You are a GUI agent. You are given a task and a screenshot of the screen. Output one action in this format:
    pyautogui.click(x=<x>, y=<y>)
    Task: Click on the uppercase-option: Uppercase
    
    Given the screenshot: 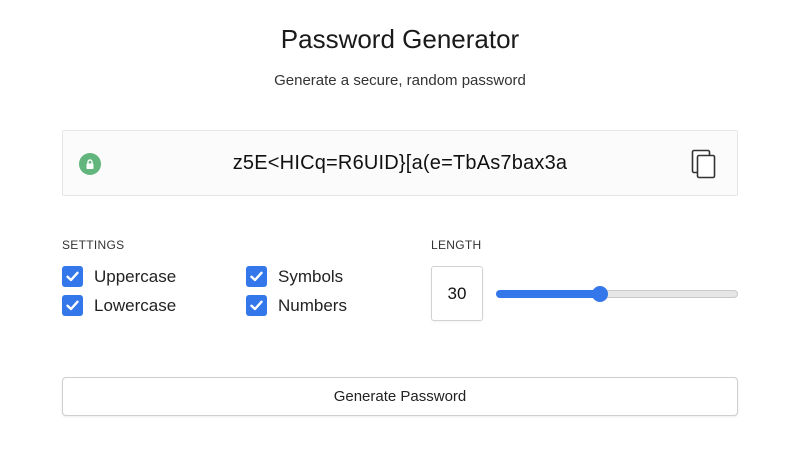 What is the action you would take?
    pyautogui.click(x=119, y=276)
    